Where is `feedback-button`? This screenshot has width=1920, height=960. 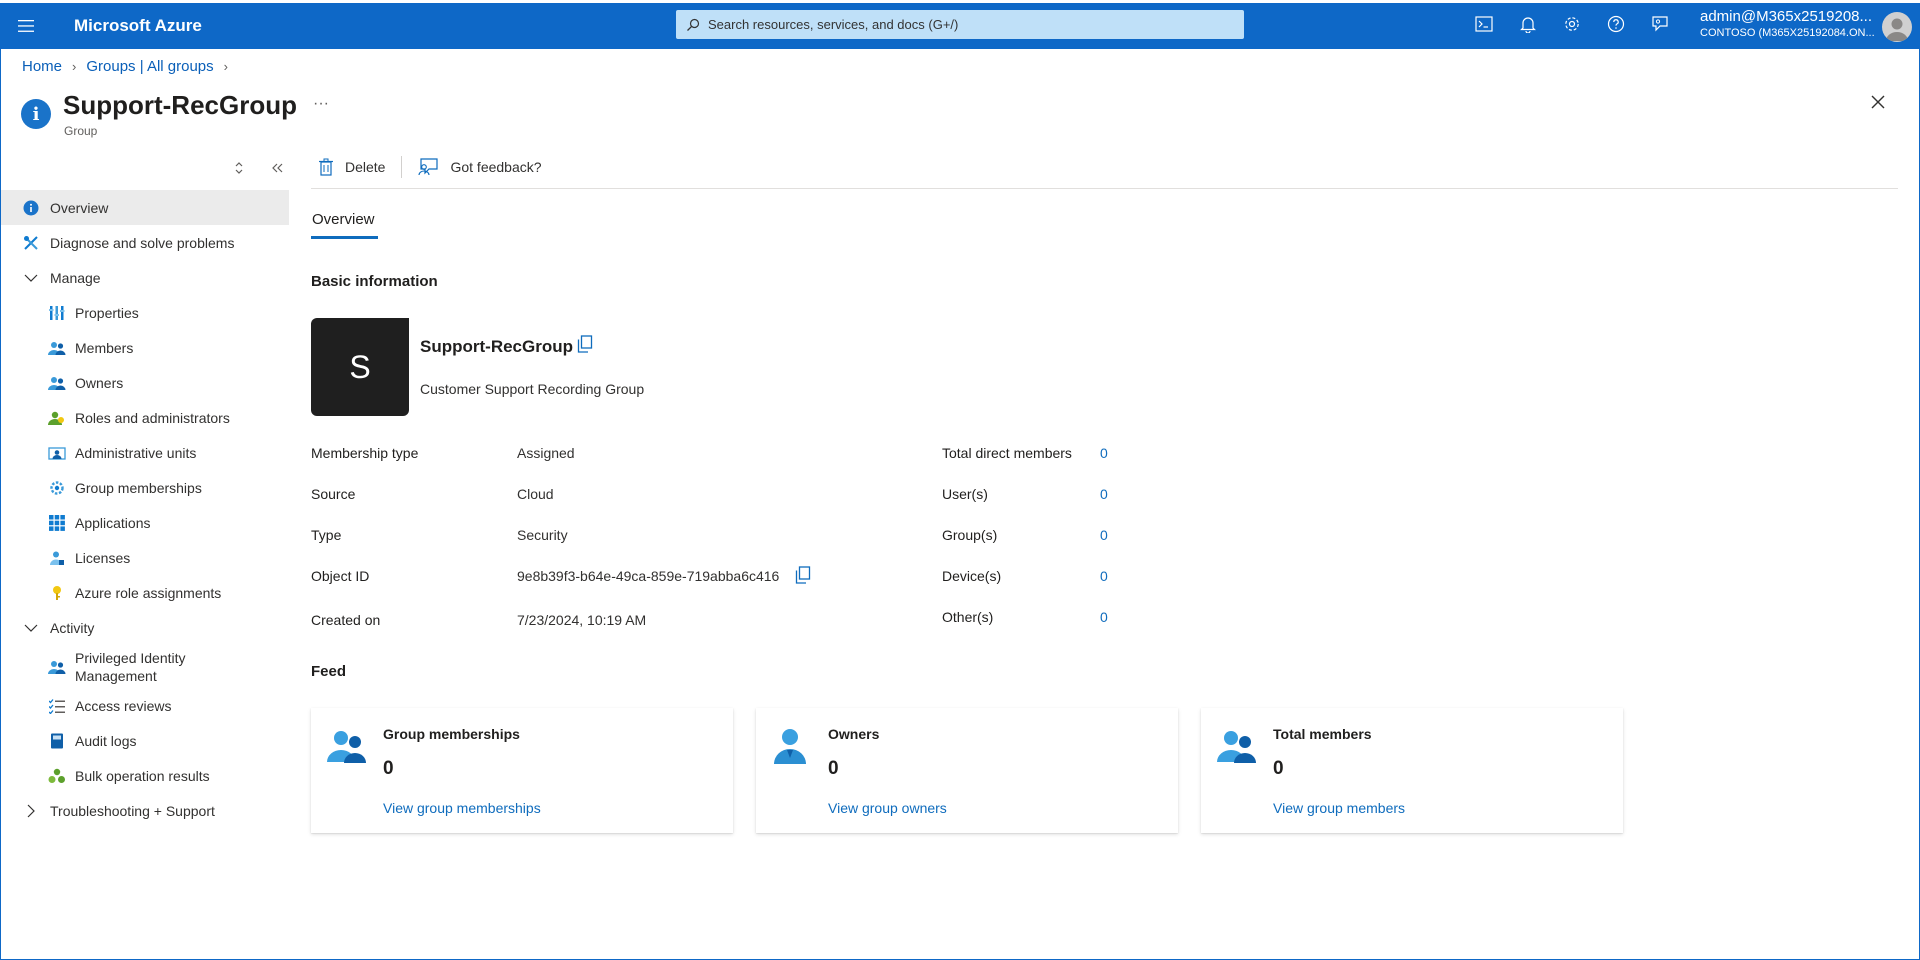 feedback-button is located at coordinates (1660, 24).